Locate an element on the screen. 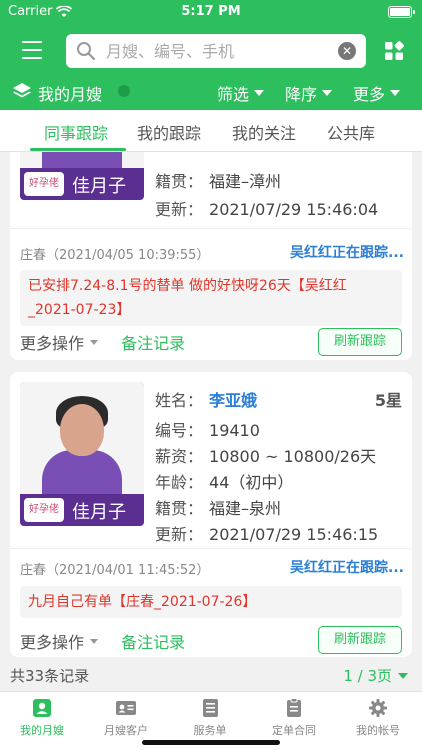  search-bar: ✕ is located at coordinates (216, 51).